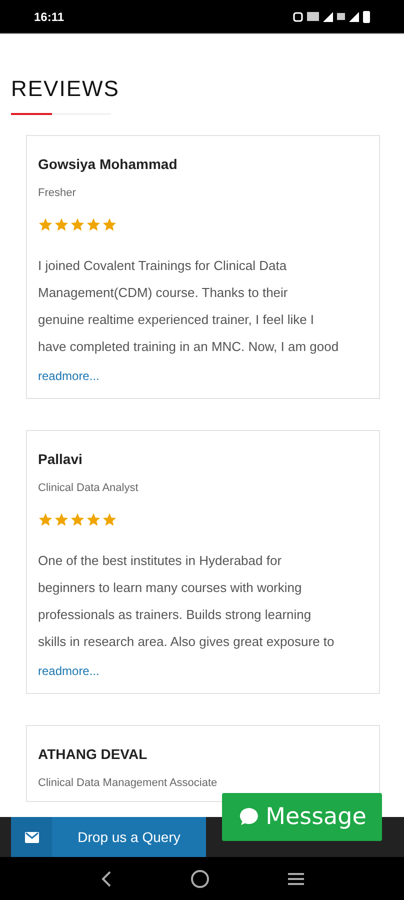  What do you see at coordinates (296, 878) in the screenshot?
I see `menu-icon` at bounding box center [296, 878].